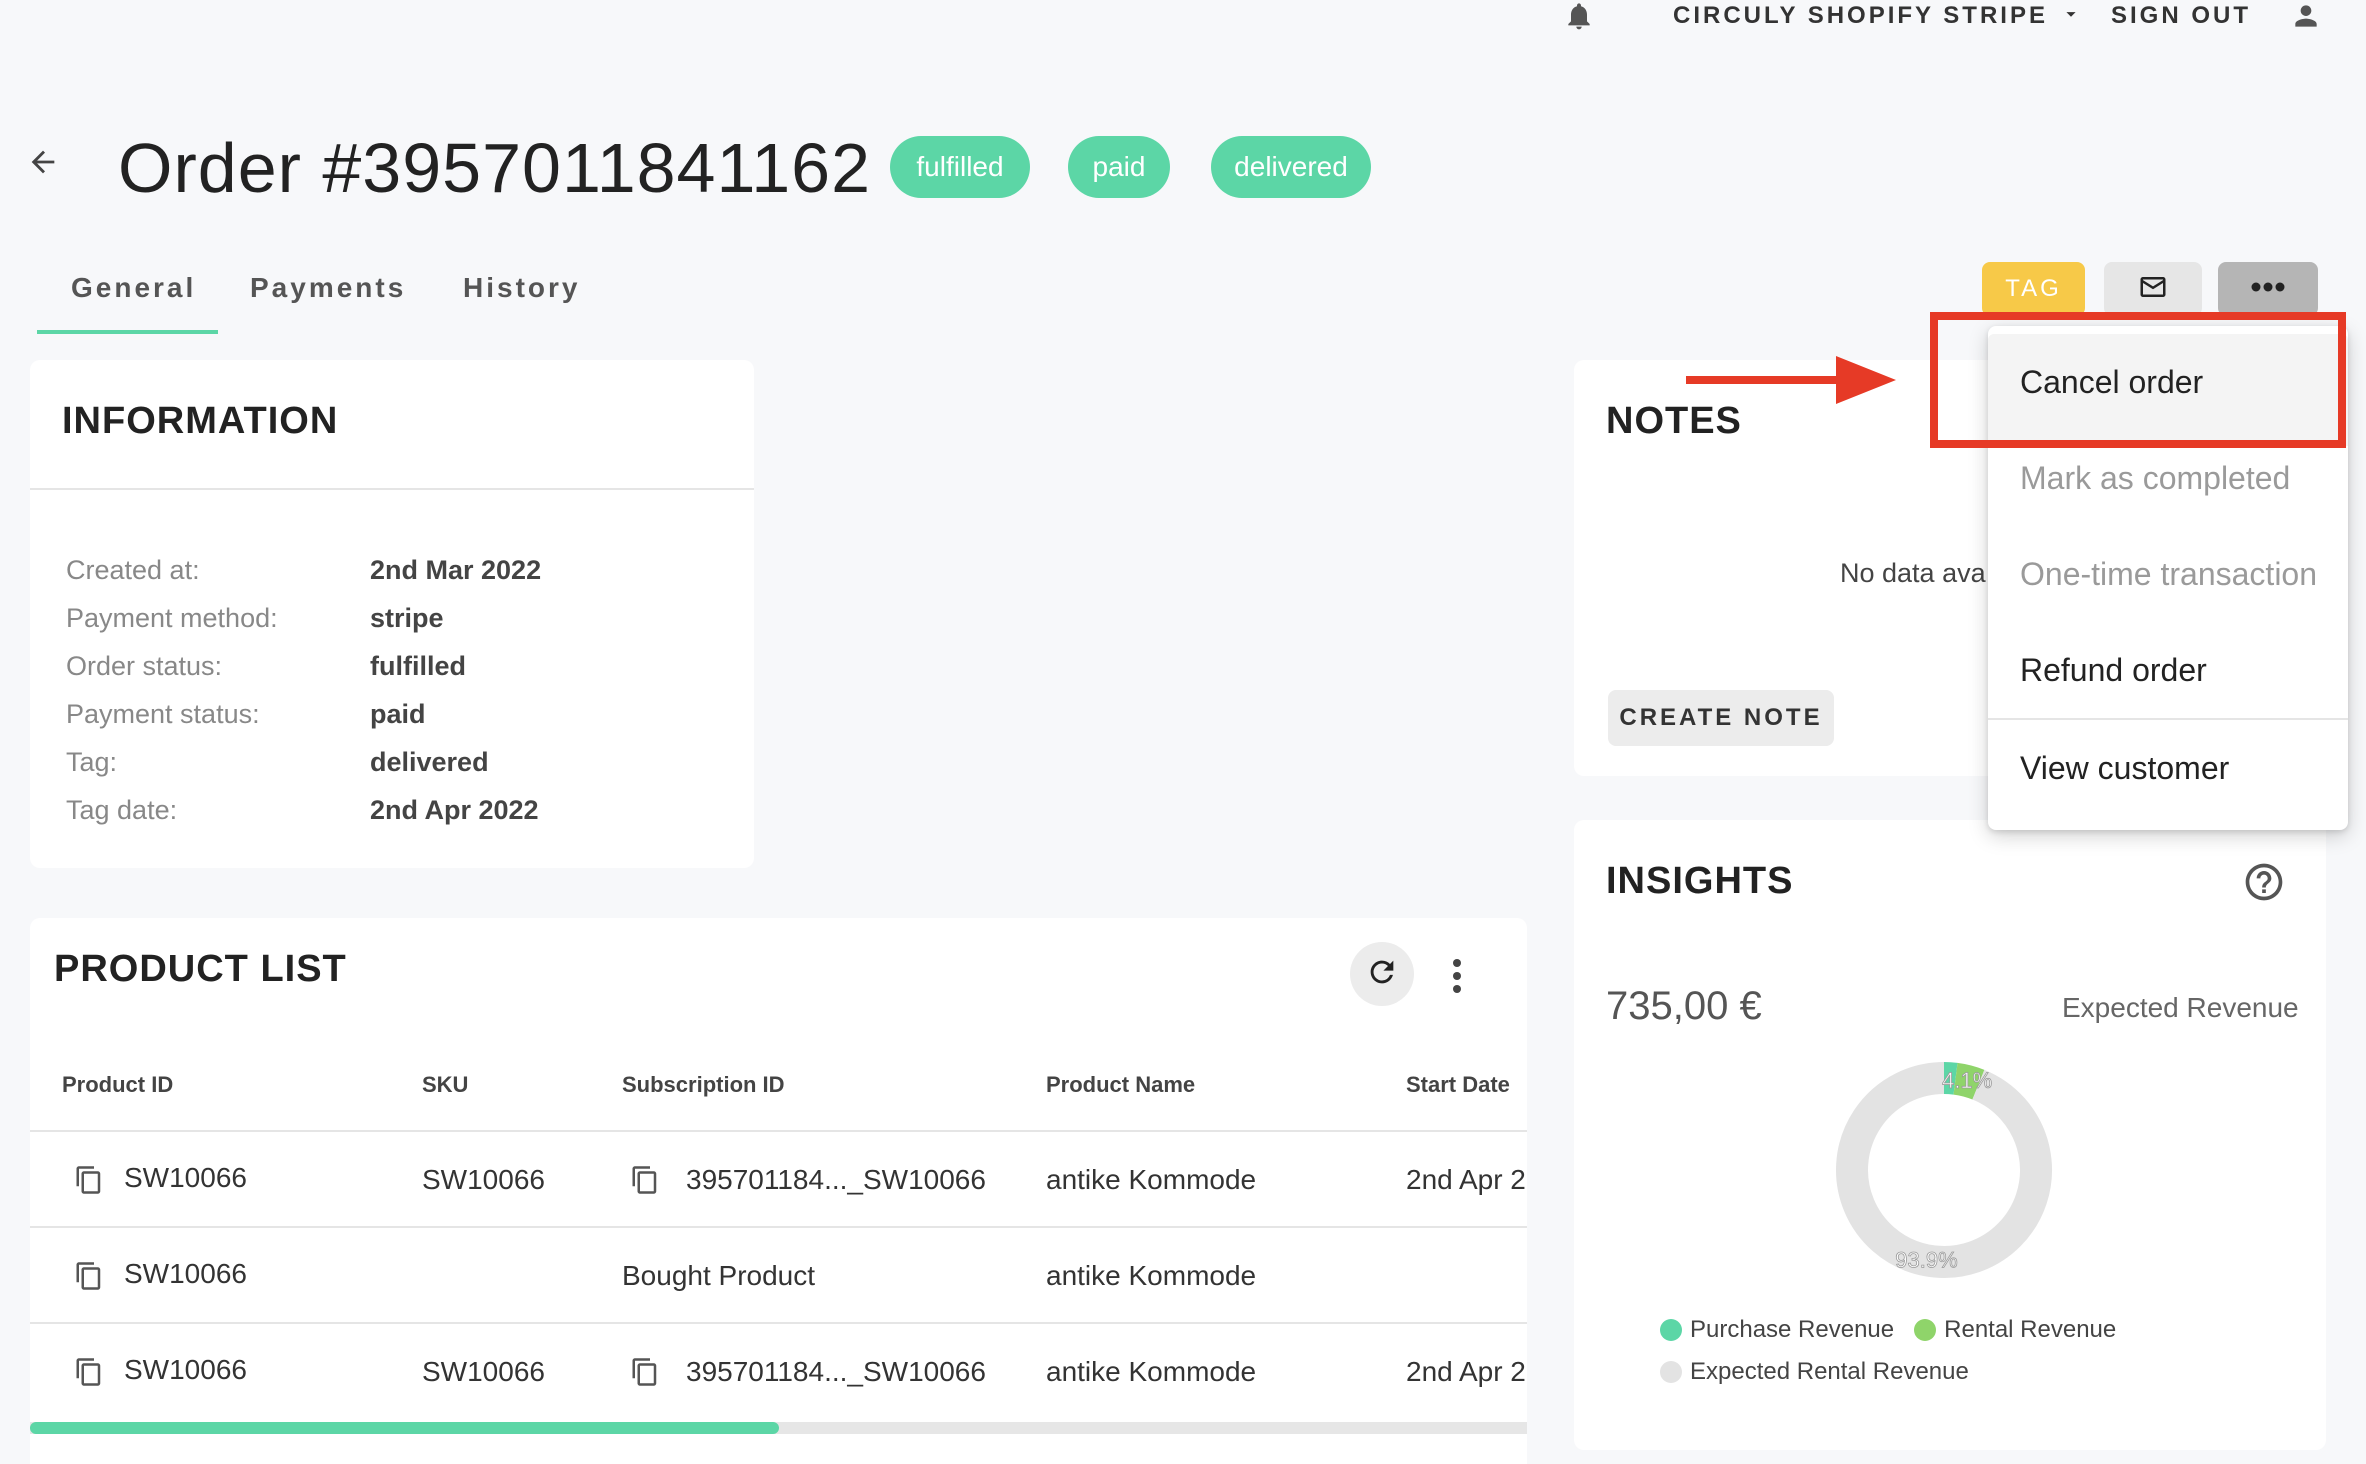 This screenshot has width=2366, height=1464. Describe the element at coordinates (1829, 1371) in the screenshot. I see `legend-label-expected-rental: Expected Rental Revenue` at that location.